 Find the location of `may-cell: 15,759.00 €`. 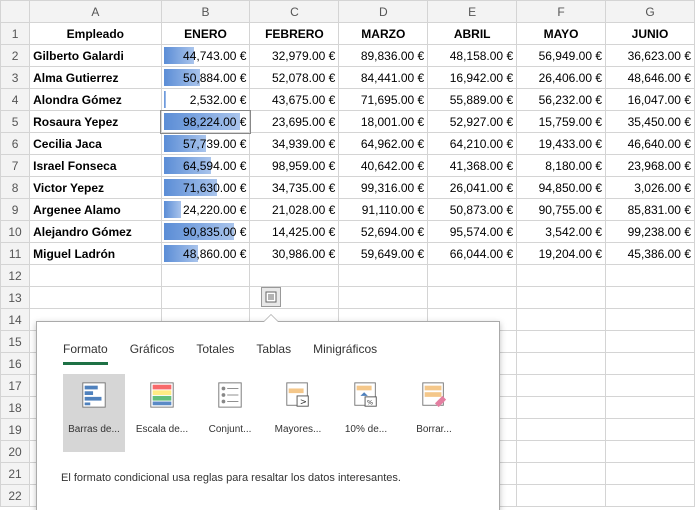

may-cell: 15,759.00 € is located at coordinates (561, 121).